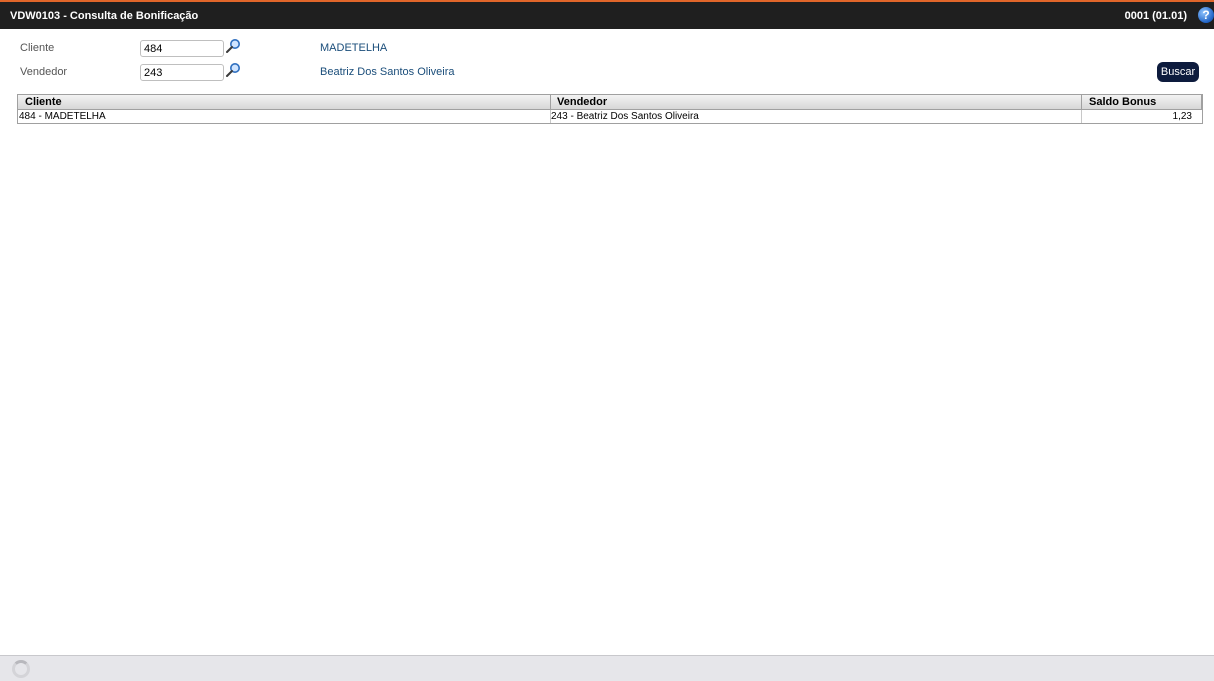  I want to click on company-code: 0001 (01.01), so click(1155, 16).